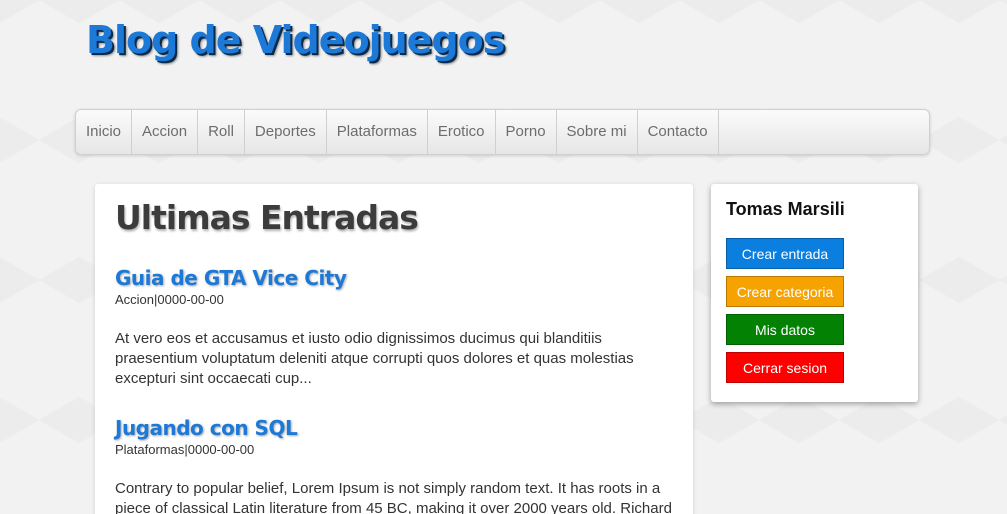  I want to click on my-data-button: Mis datos, so click(785, 329).